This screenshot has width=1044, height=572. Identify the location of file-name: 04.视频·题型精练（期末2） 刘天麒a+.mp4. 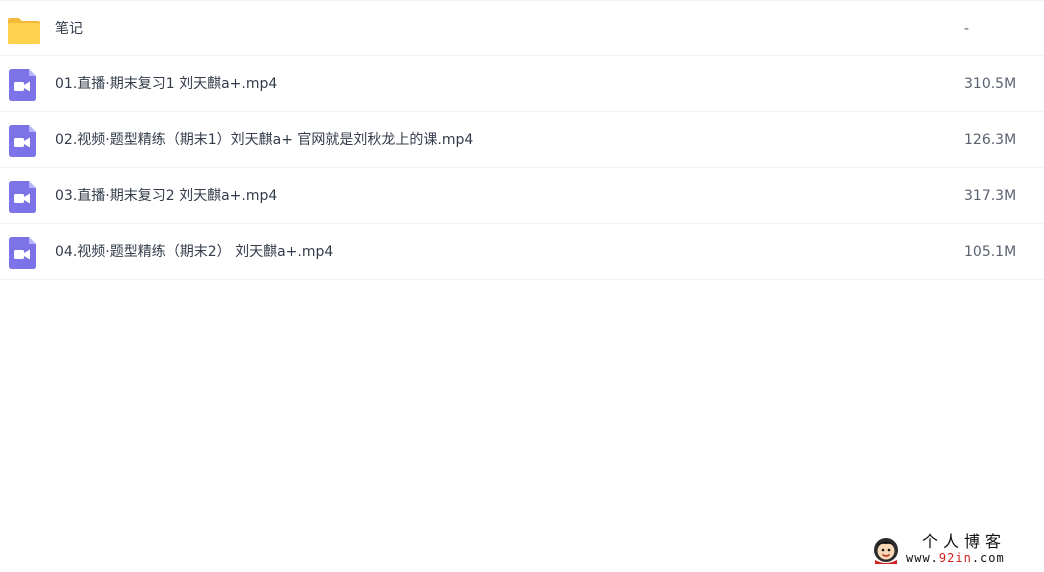
(194, 252).